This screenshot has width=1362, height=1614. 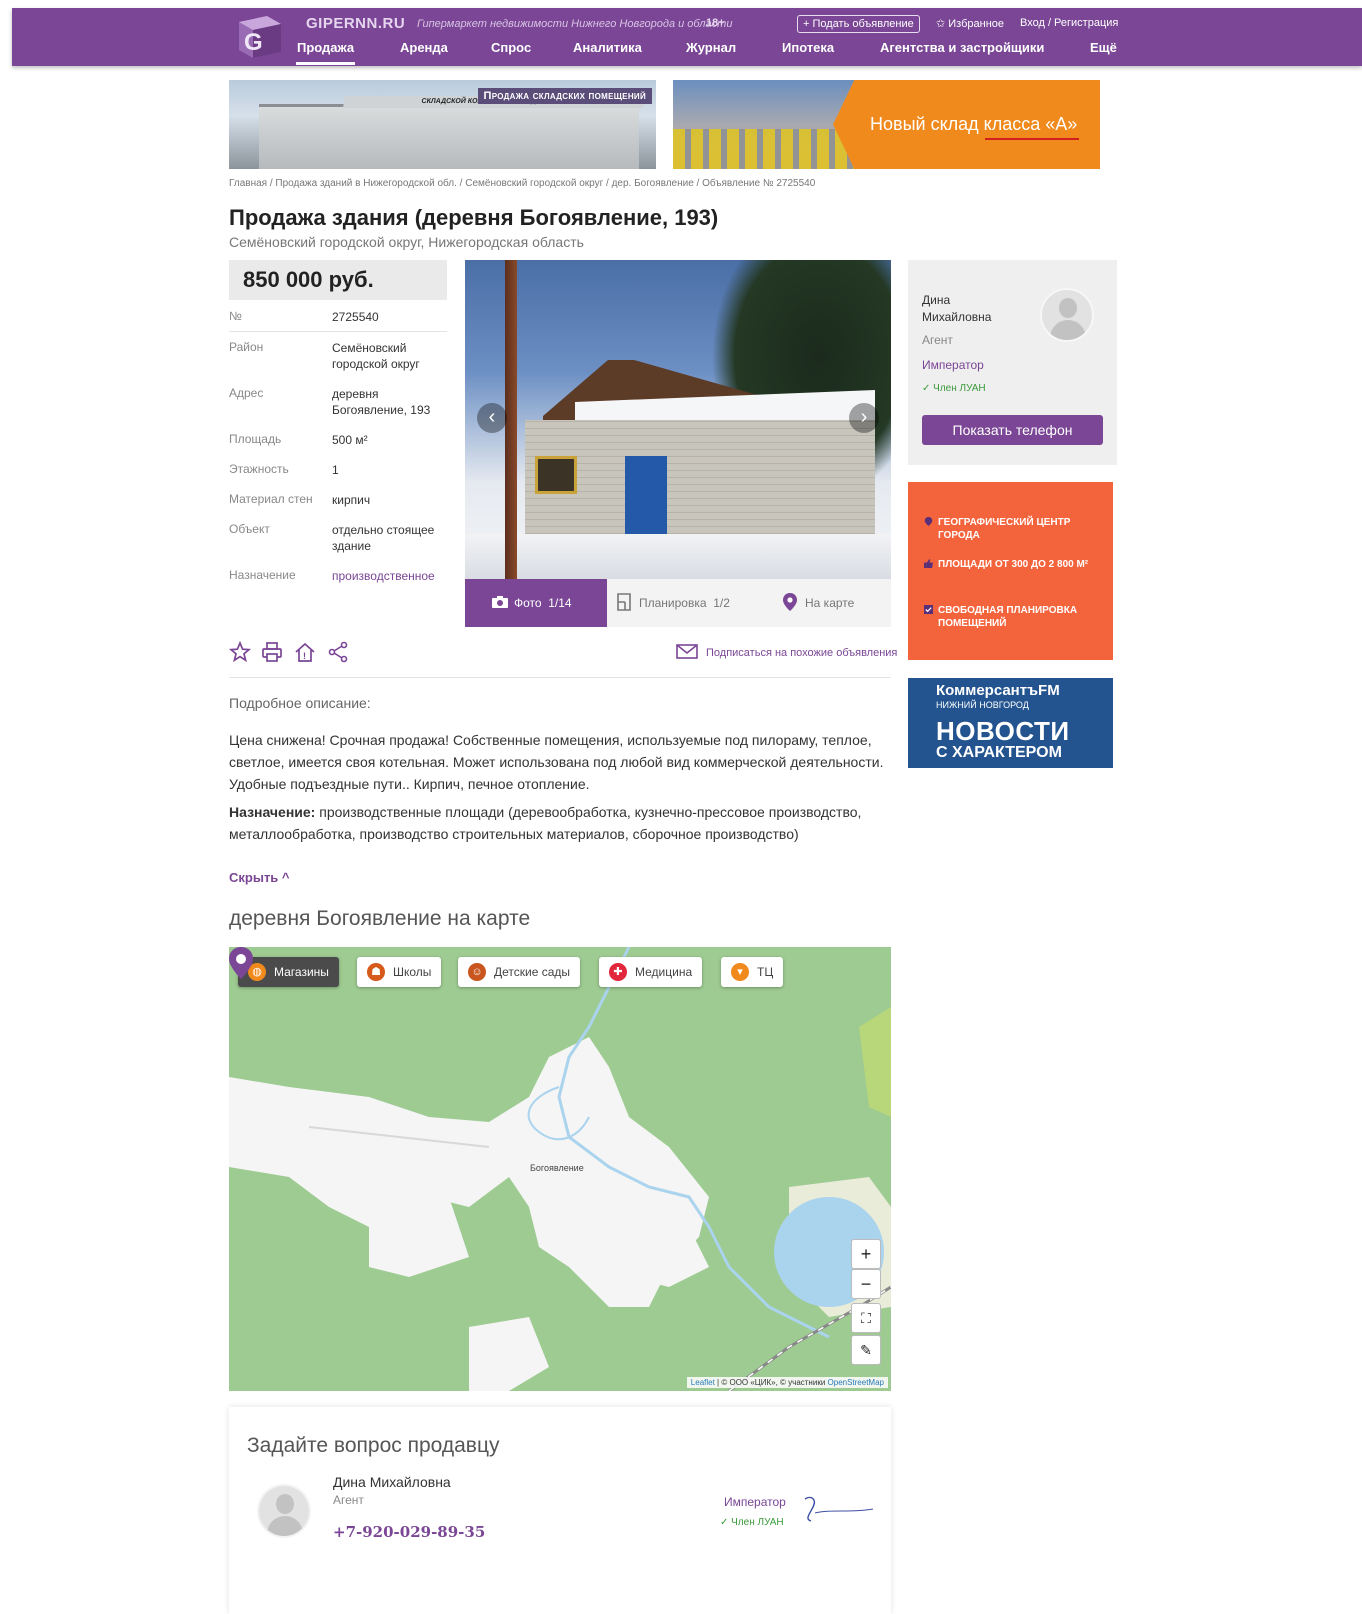 What do you see at coordinates (962, 47) in the screenshot?
I see `nav-agencies: Агентства и застройщики` at bounding box center [962, 47].